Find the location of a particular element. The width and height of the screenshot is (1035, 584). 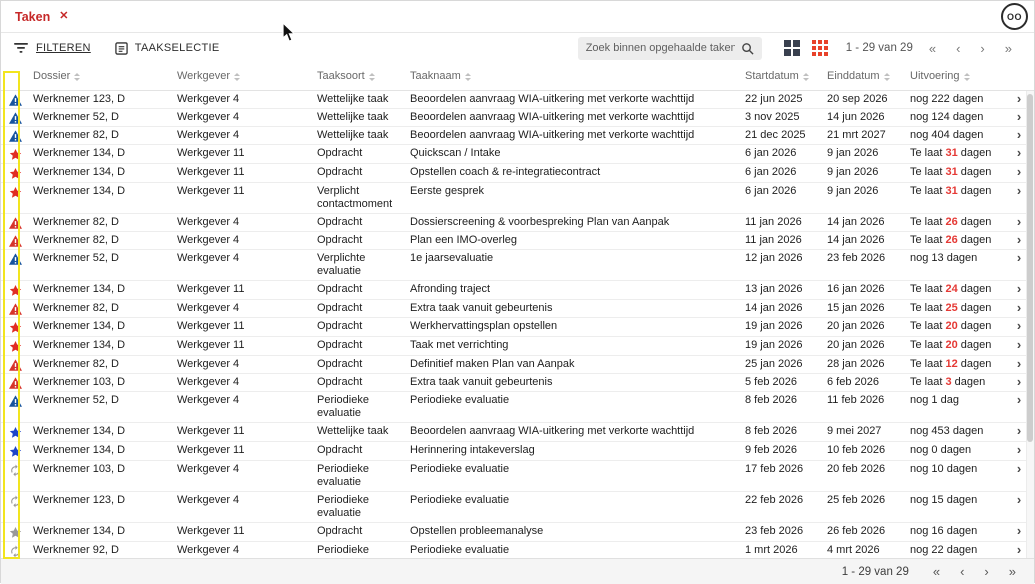

row-dossier: Werknemer 82, D is located at coordinates (76, 135).